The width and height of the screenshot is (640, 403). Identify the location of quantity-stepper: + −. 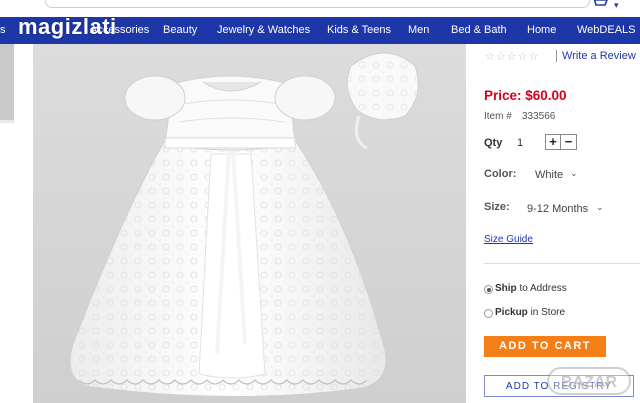
(561, 142).